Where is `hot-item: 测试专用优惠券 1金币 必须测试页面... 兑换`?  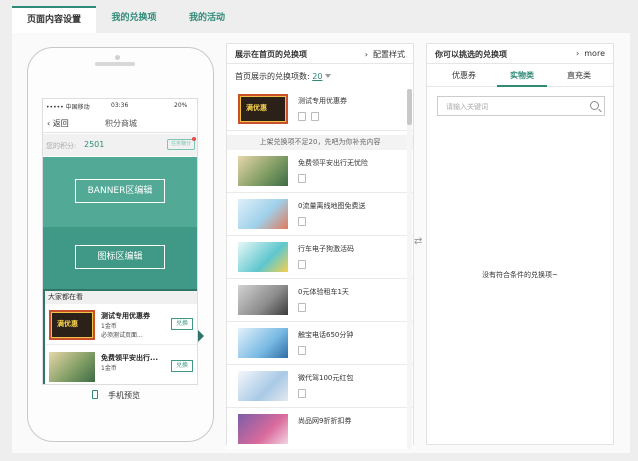 hot-item: 测试专用优惠券 1金币 必须测试页面... 兑换 is located at coordinates (121, 325).